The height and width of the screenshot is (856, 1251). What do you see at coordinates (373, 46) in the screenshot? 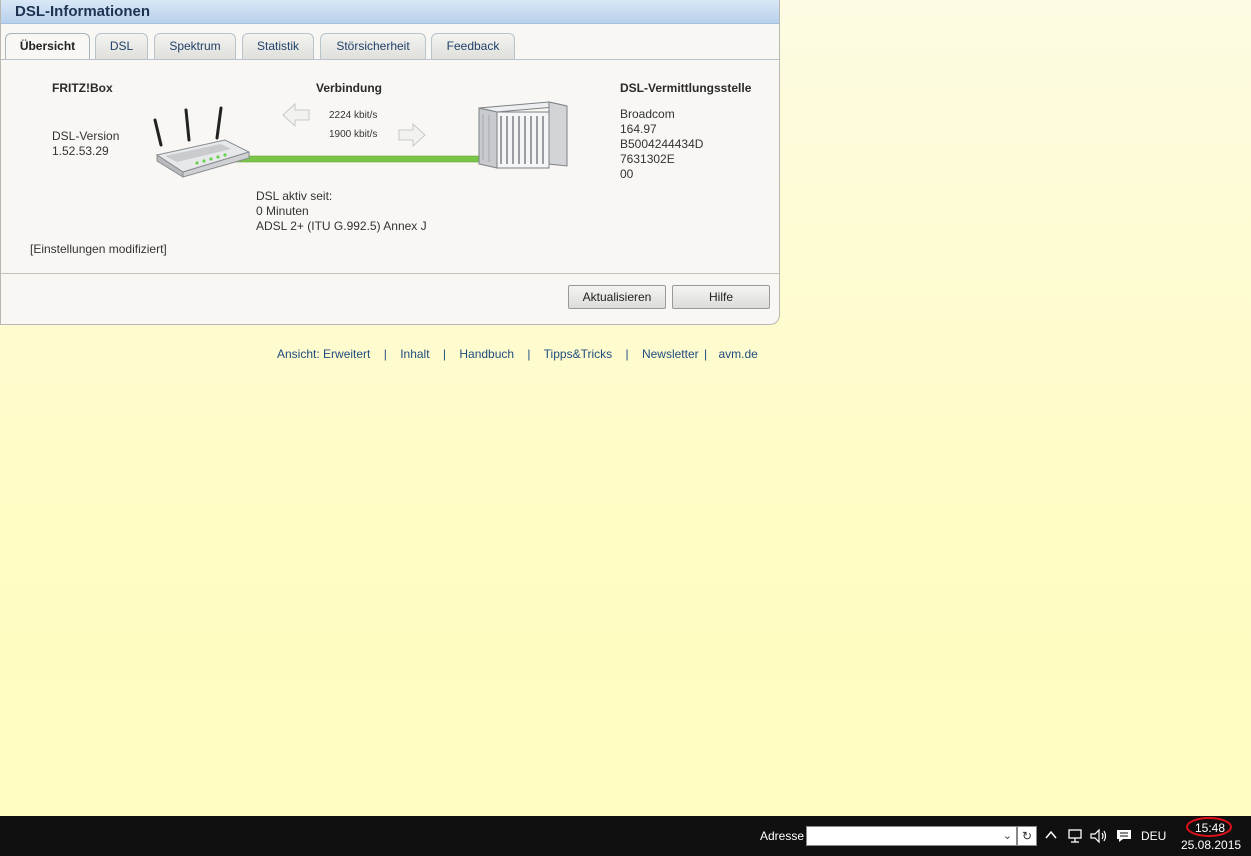
I see `tab-stoersicherheit: Störsicherheit` at bounding box center [373, 46].